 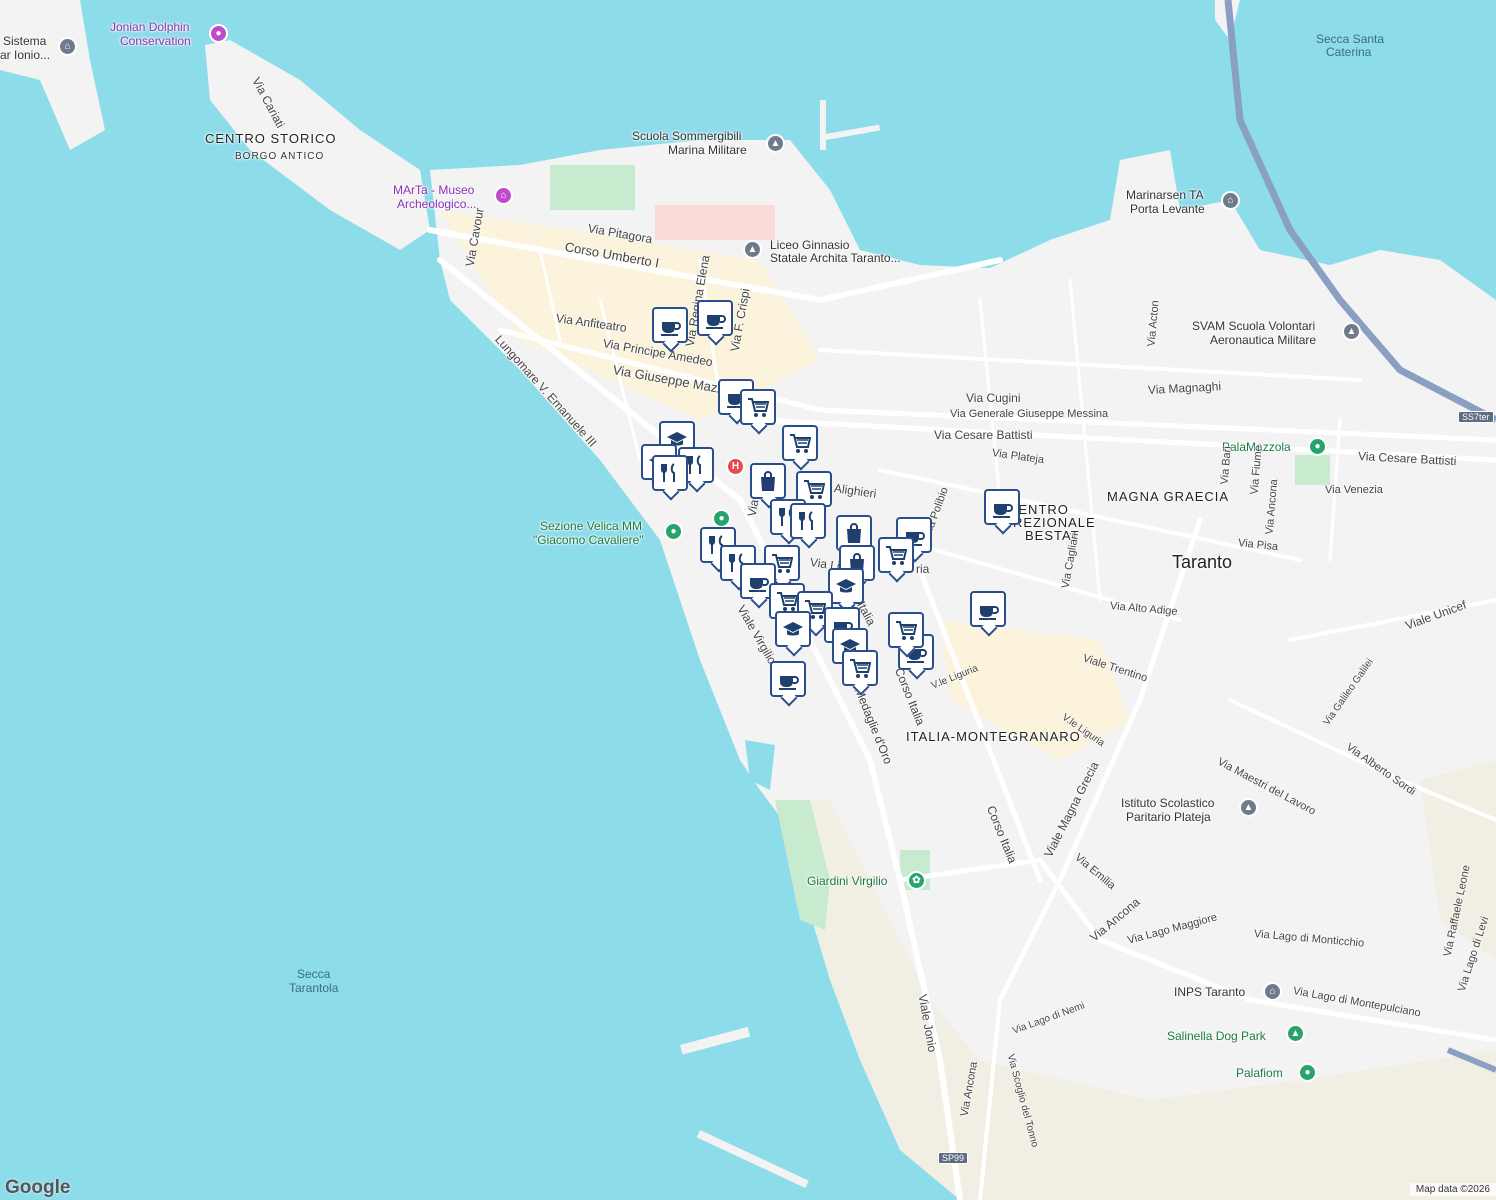 I want to click on district-label-italia-montegranaro: ITALIA-MONTEGRANARO, so click(x=993, y=736).